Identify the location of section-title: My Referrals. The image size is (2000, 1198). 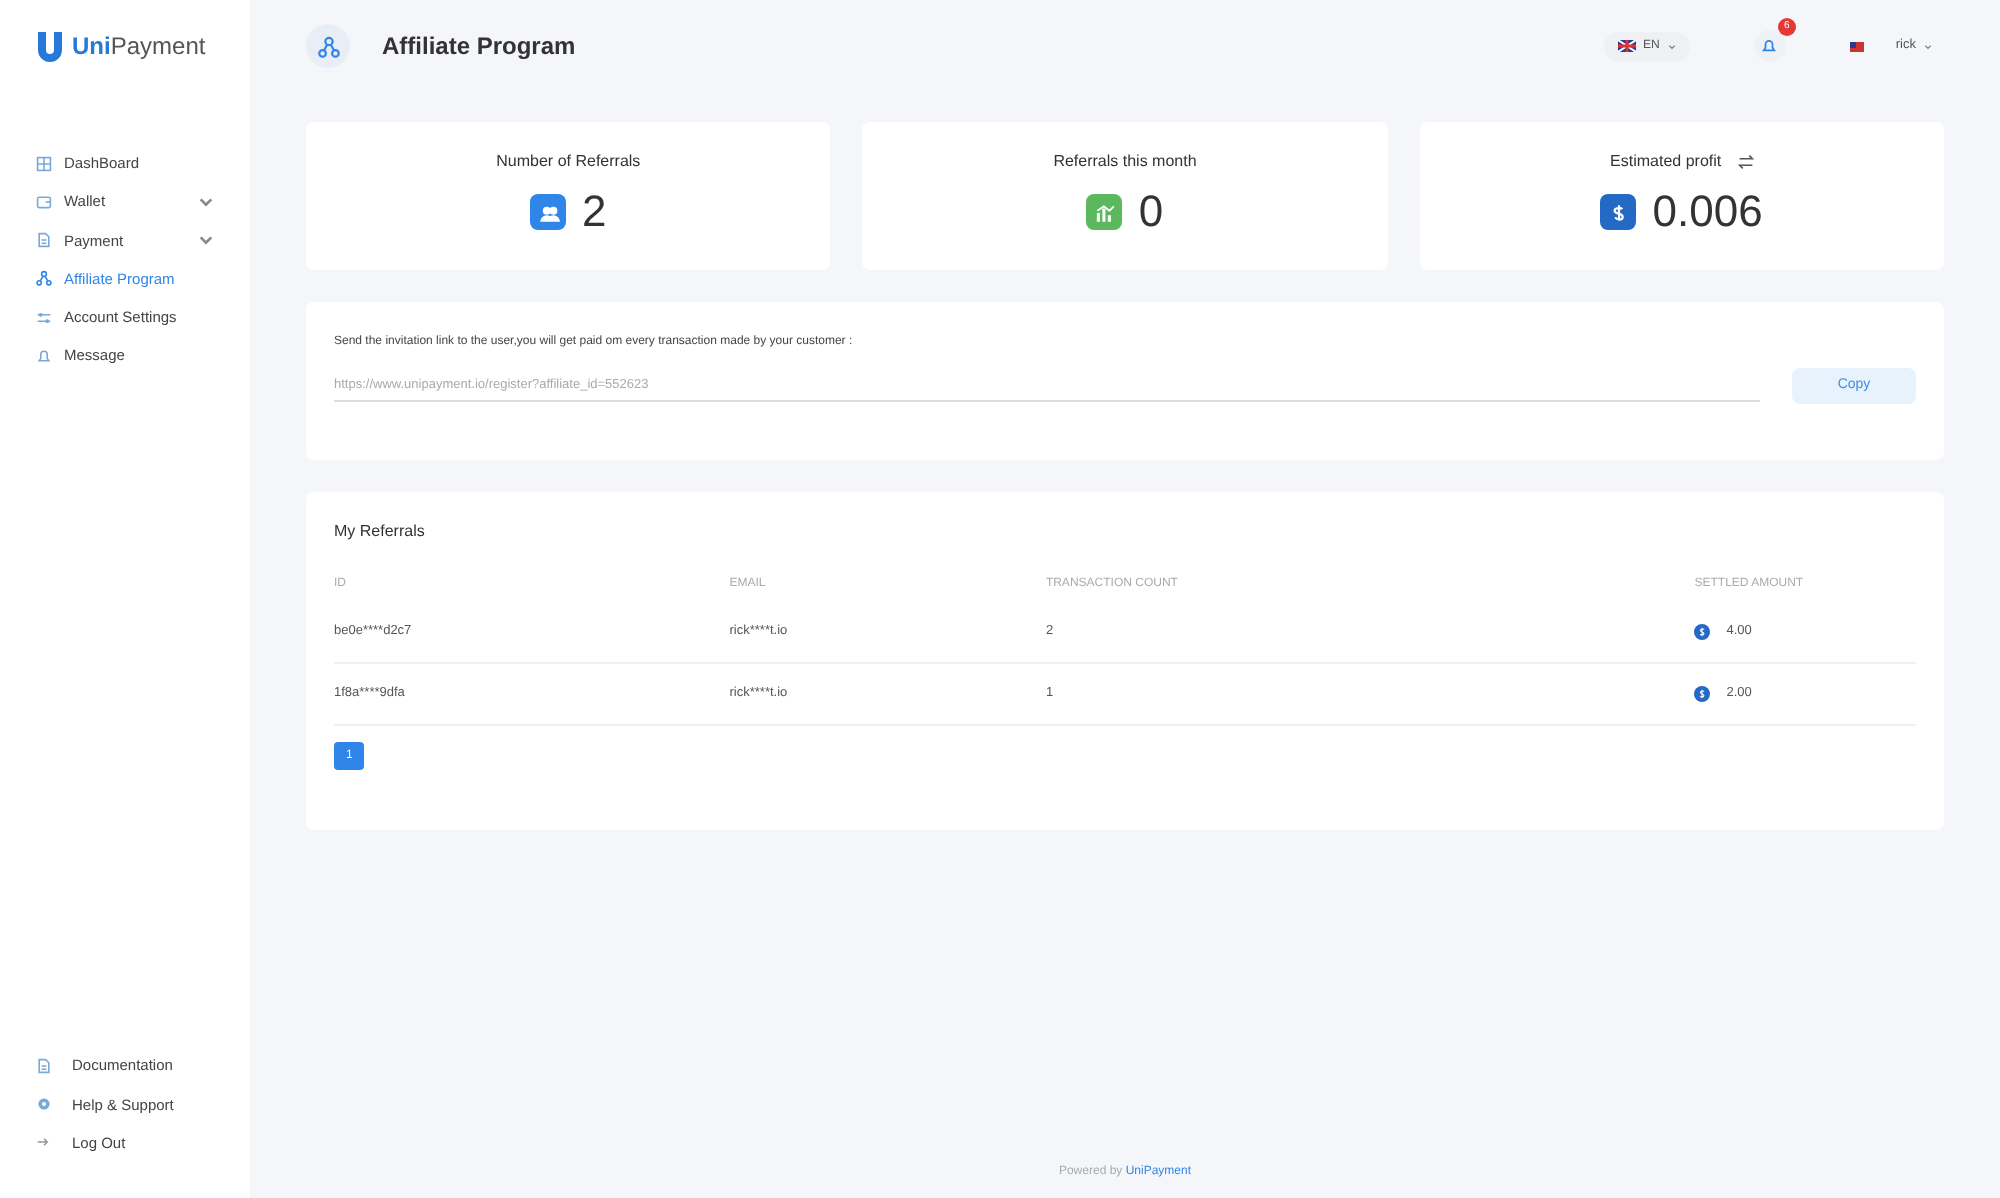
(380, 532).